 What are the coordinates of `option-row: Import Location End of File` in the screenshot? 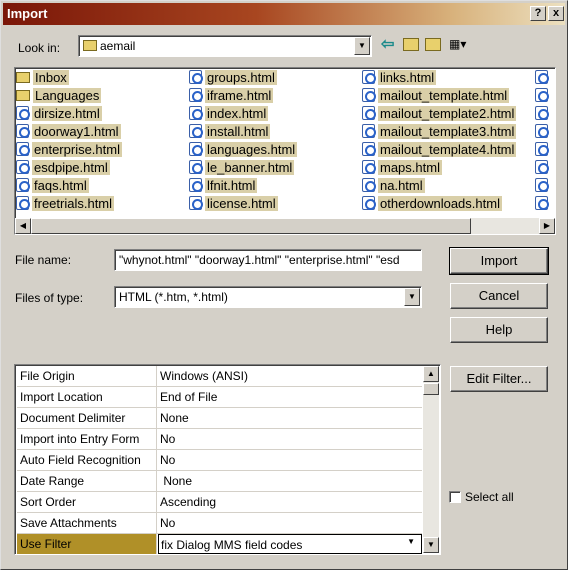 It's located at (219, 397).